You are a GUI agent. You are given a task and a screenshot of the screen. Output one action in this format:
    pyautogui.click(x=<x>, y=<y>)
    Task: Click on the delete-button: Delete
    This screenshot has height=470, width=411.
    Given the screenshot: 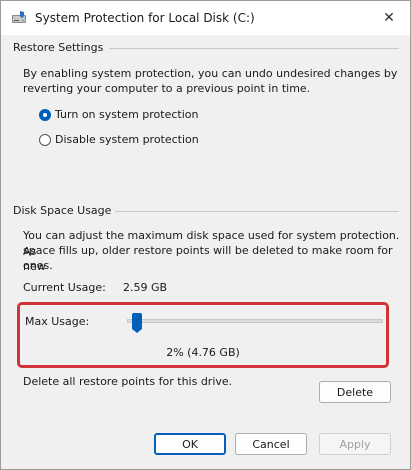 What is the action you would take?
    pyautogui.click(x=355, y=392)
    